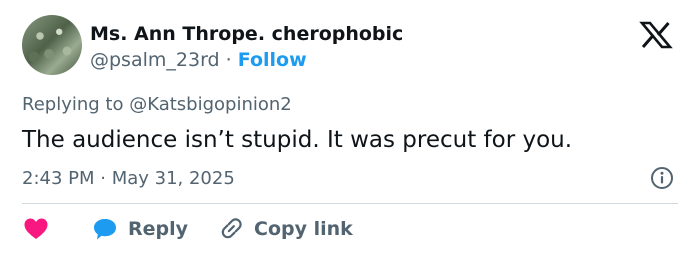  I want to click on author-handle-row: @psalm_23rd · Follow, so click(246, 60).